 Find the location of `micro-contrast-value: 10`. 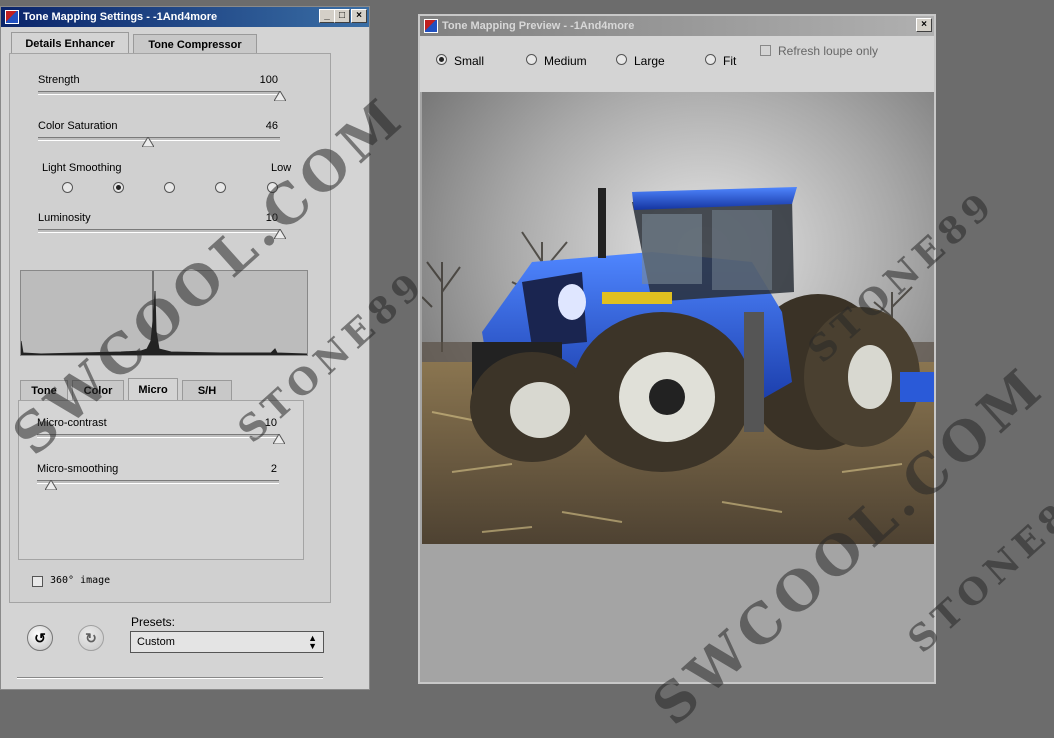

micro-contrast-value: 10 is located at coordinates (270, 423).